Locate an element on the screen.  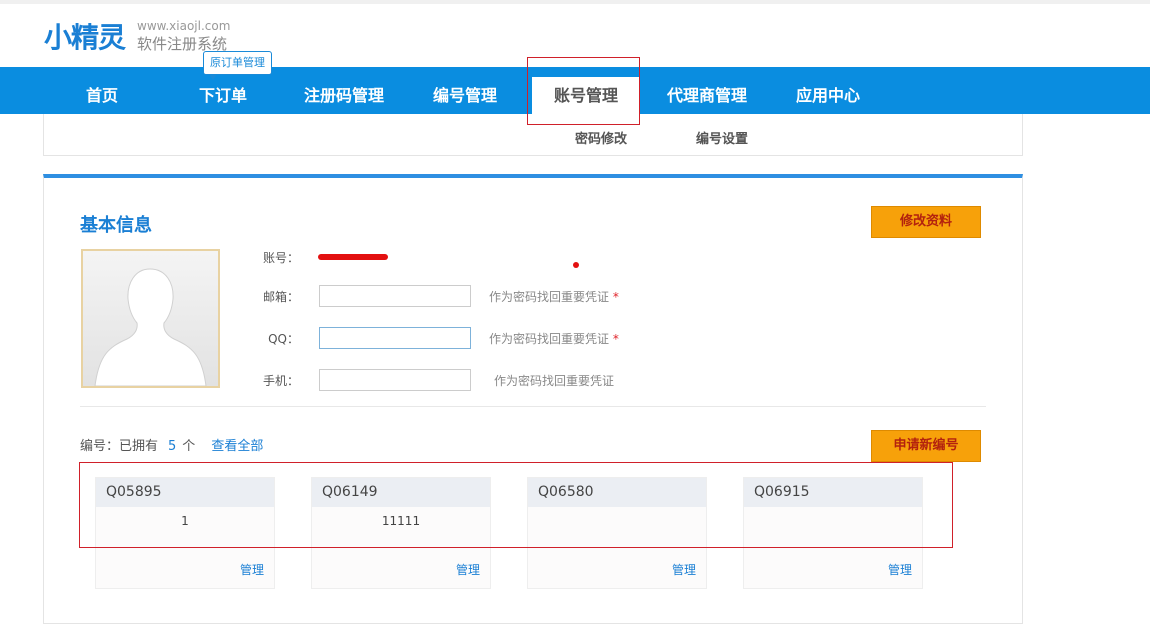
nav-home: 首页 is located at coordinates (102, 90).